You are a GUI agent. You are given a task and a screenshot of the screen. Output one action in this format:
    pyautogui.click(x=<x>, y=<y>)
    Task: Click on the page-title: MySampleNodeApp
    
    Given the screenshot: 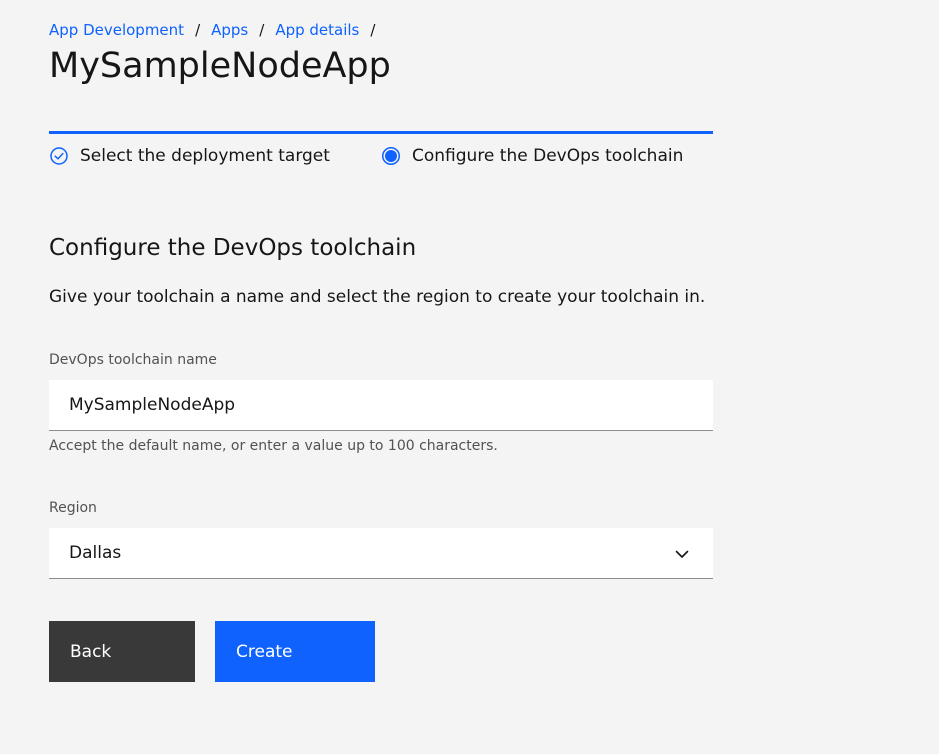 What is the action you would take?
    pyautogui.click(x=220, y=66)
    